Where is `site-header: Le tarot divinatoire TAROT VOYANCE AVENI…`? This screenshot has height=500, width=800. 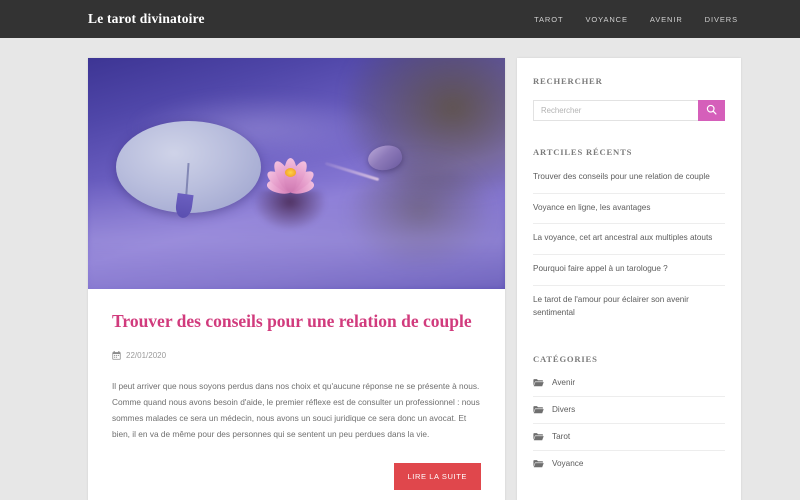
site-header: Le tarot divinatoire TAROT VOYANCE AVENI… is located at coordinates (400, 19).